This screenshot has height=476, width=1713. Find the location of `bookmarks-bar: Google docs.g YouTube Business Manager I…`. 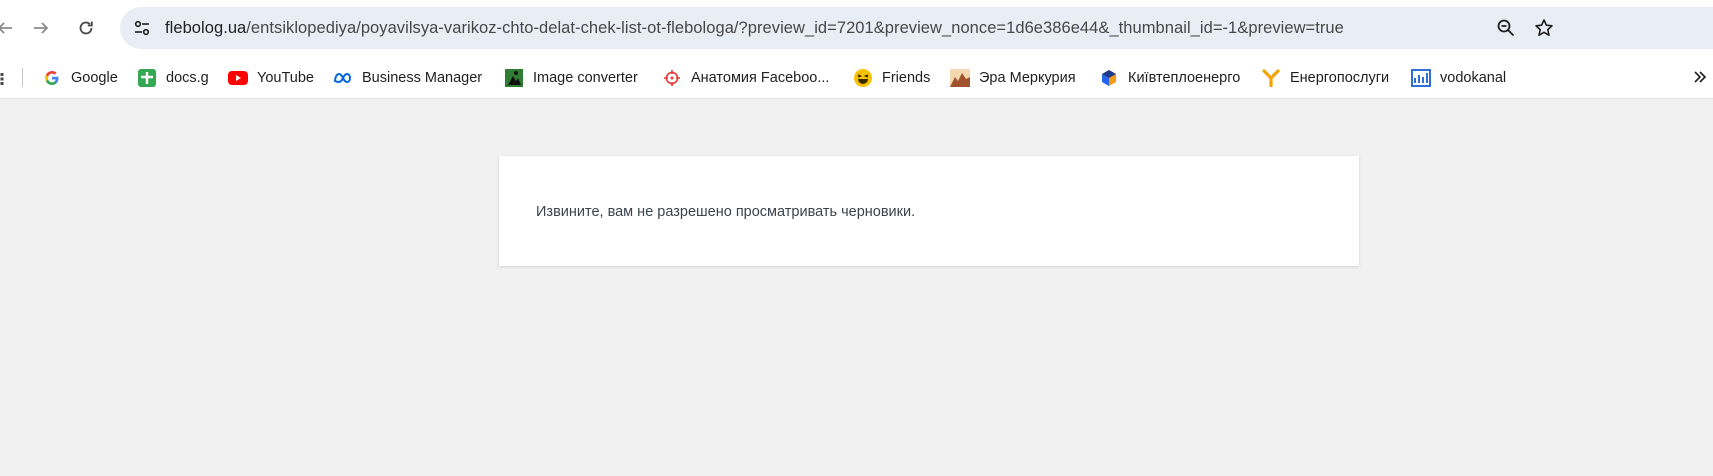

bookmarks-bar: Google docs.g YouTube Business Manager I… is located at coordinates (856, 77).